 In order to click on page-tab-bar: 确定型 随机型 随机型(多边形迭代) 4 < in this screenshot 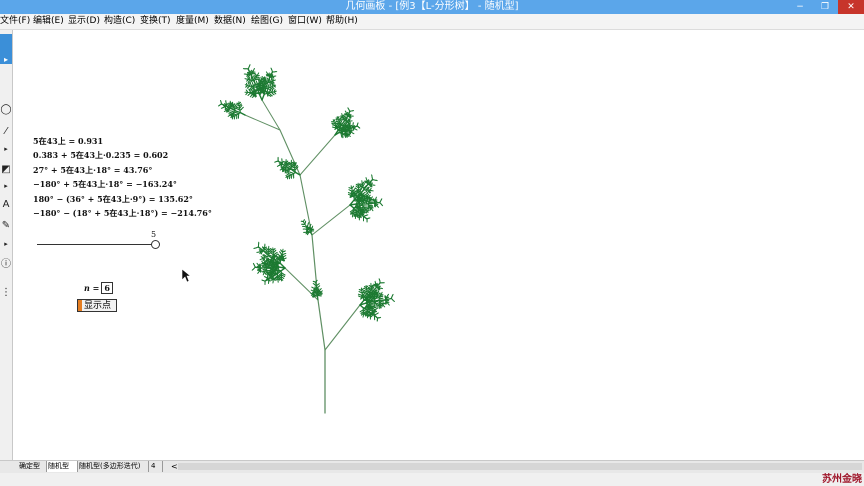, I will do `click(432, 466)`.